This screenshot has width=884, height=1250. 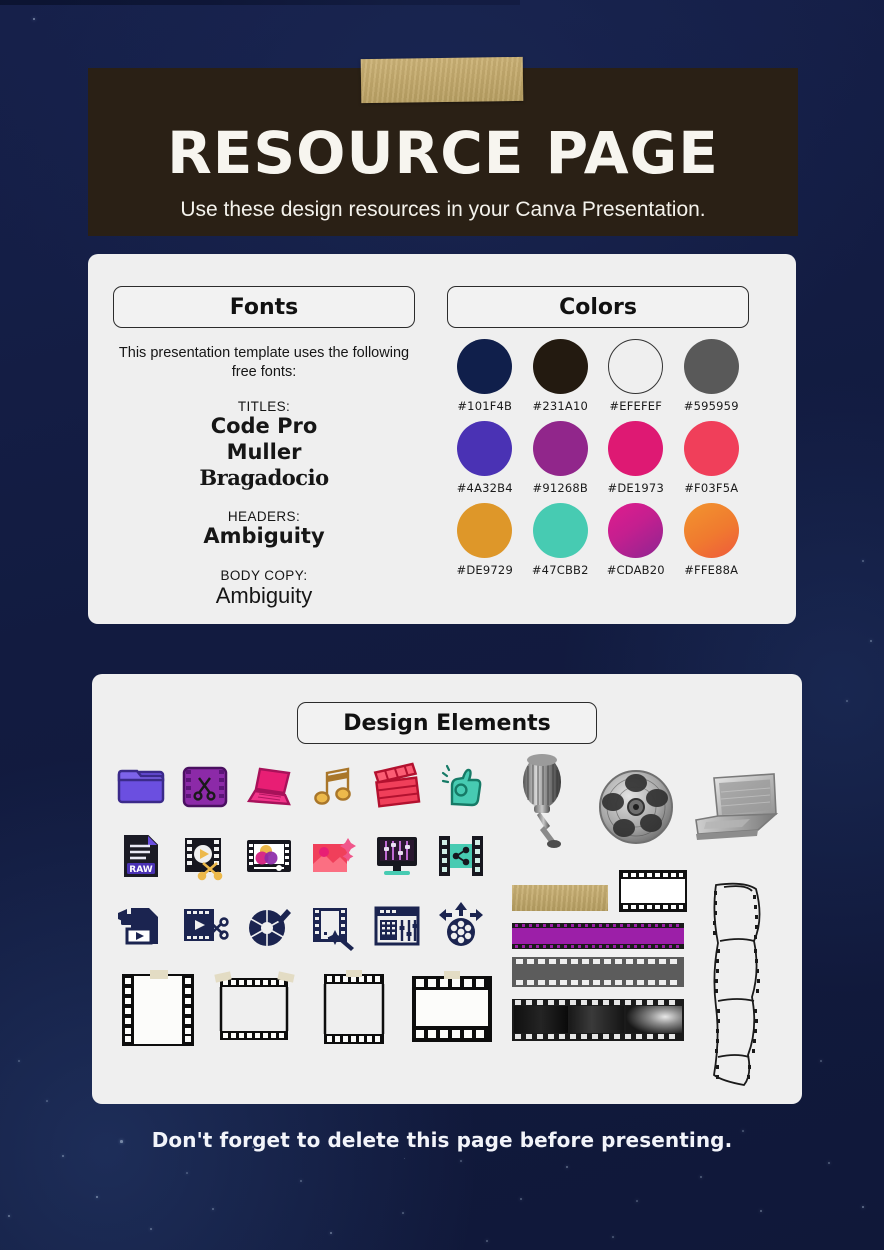 What do you see at coordinates (560, 570) in the screenshot?
I see `color-swatch-label: #47CBB2` at bounding box center [560, 570].